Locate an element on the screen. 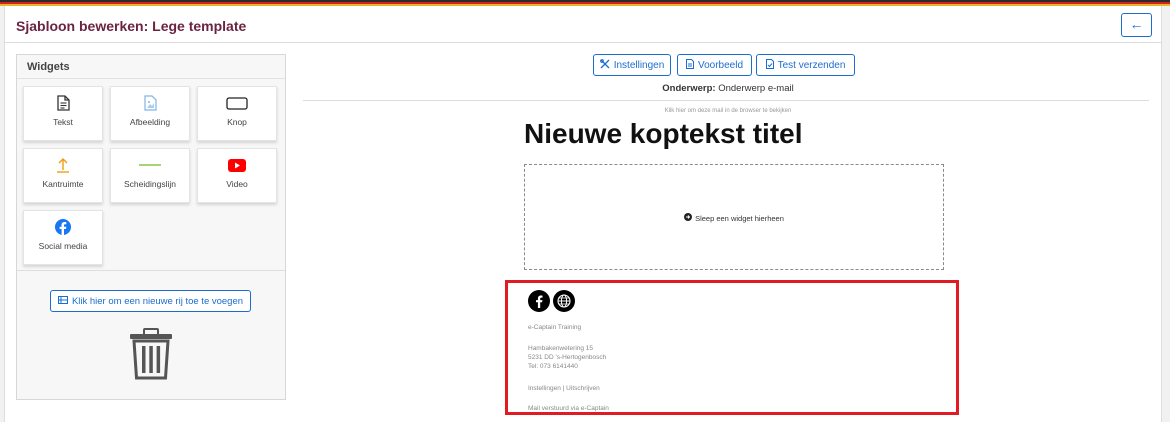  footer-address-1: Hambakenwetering 15 is located at coordinates (561, 348).